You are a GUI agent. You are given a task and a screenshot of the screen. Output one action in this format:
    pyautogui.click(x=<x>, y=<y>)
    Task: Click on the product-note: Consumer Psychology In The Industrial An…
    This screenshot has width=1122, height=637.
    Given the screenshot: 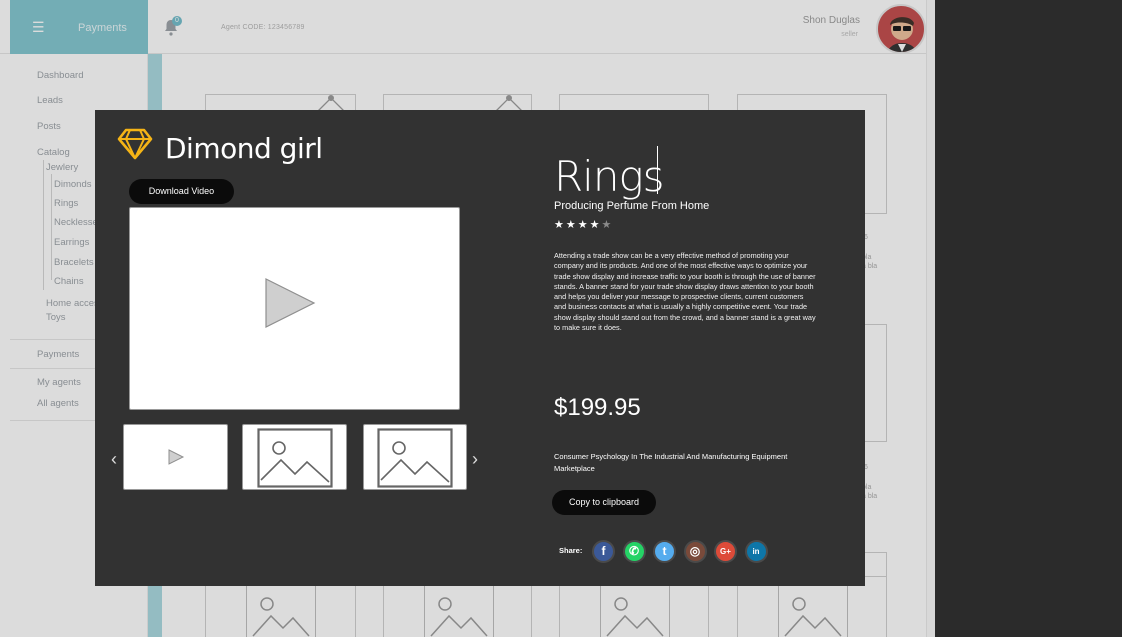 What is the action you would take?
    pyautogui.click(x=671, y=462)
    